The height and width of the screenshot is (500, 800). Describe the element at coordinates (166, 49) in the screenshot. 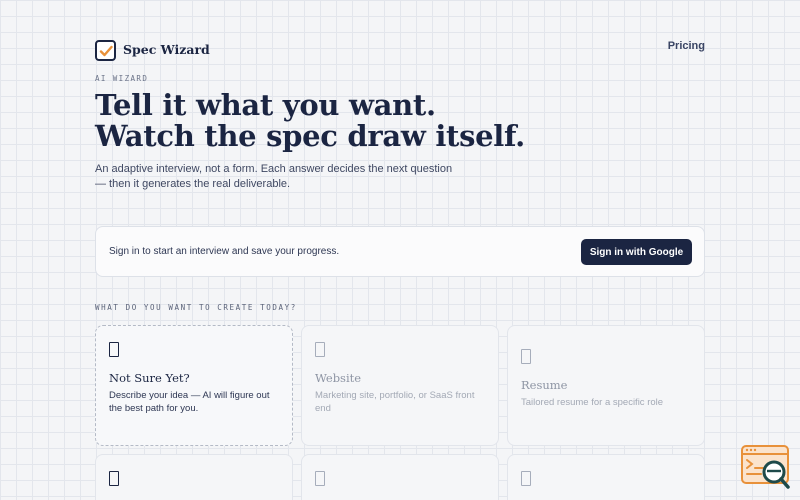

I see `brand-name: Spec Wizard` at that location.